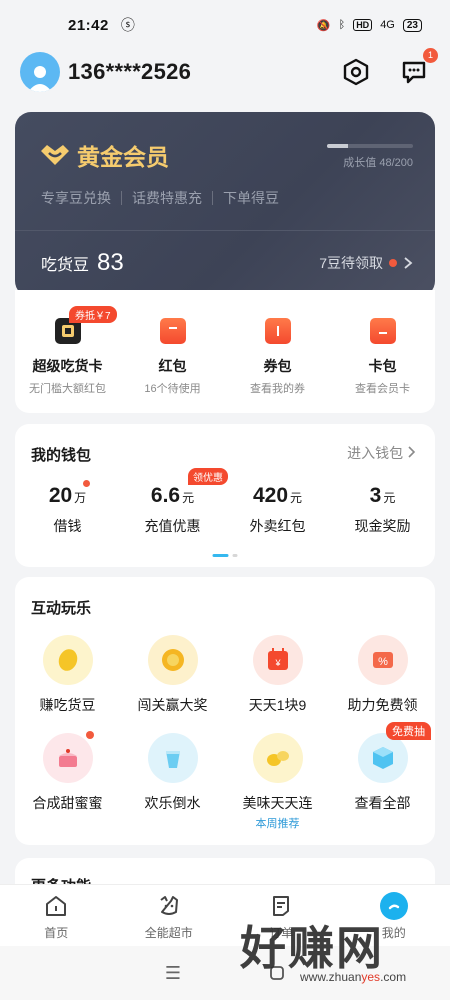 The image size is (450, 1000). I want to click on play-item-level-prize: 闯关赢大奖, so click(172, 675).